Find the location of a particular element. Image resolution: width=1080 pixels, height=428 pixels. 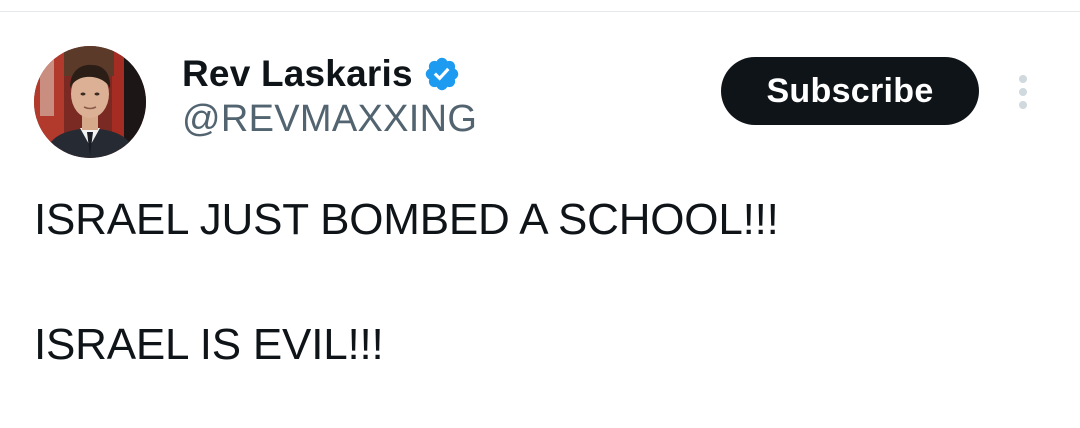

author-block: Rev Laskaris @REVMAXXING is located at coordinates (329, 96).